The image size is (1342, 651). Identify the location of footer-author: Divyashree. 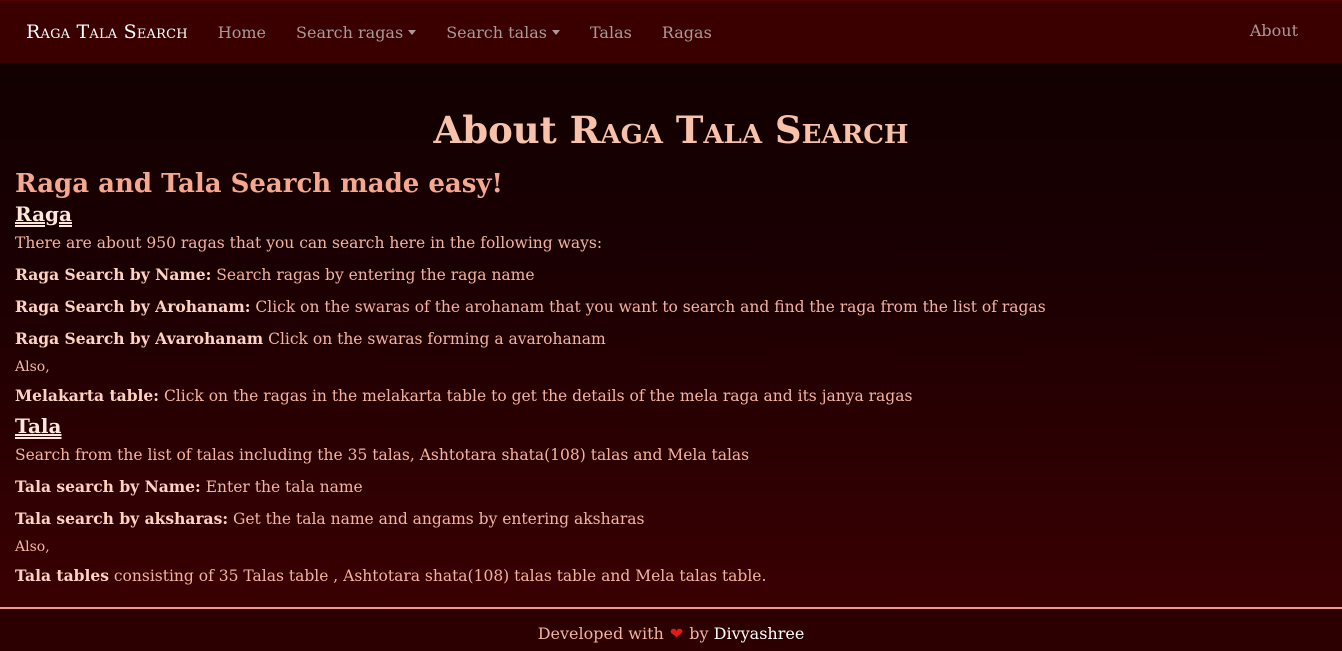
(759, 633).